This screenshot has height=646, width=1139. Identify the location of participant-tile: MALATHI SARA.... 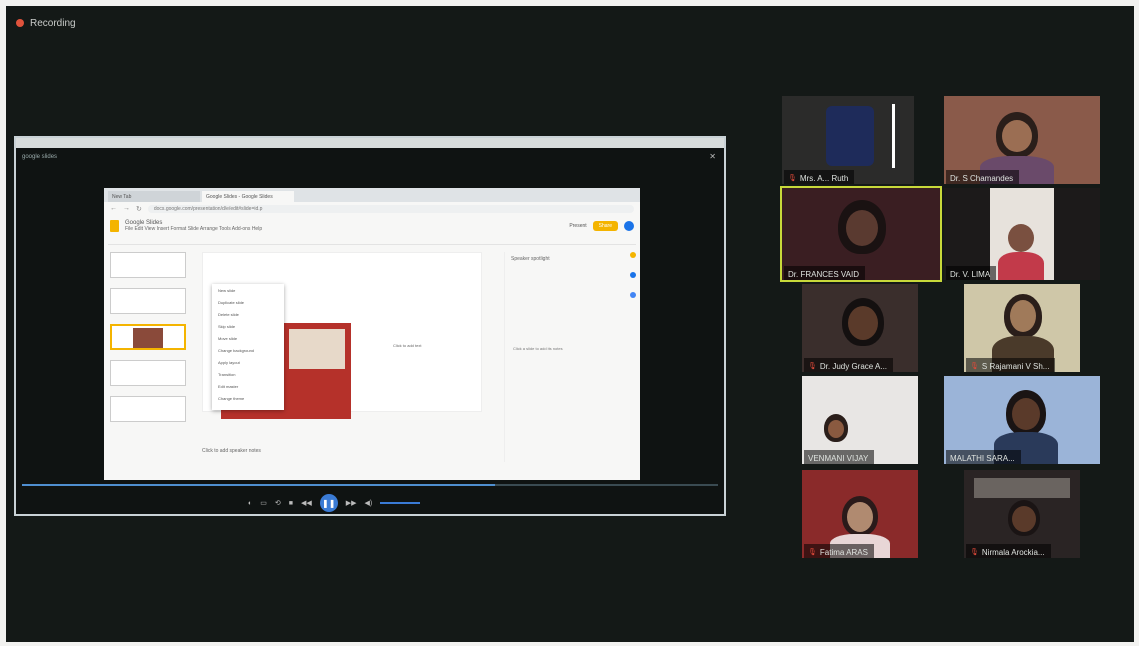
(1022, 420).